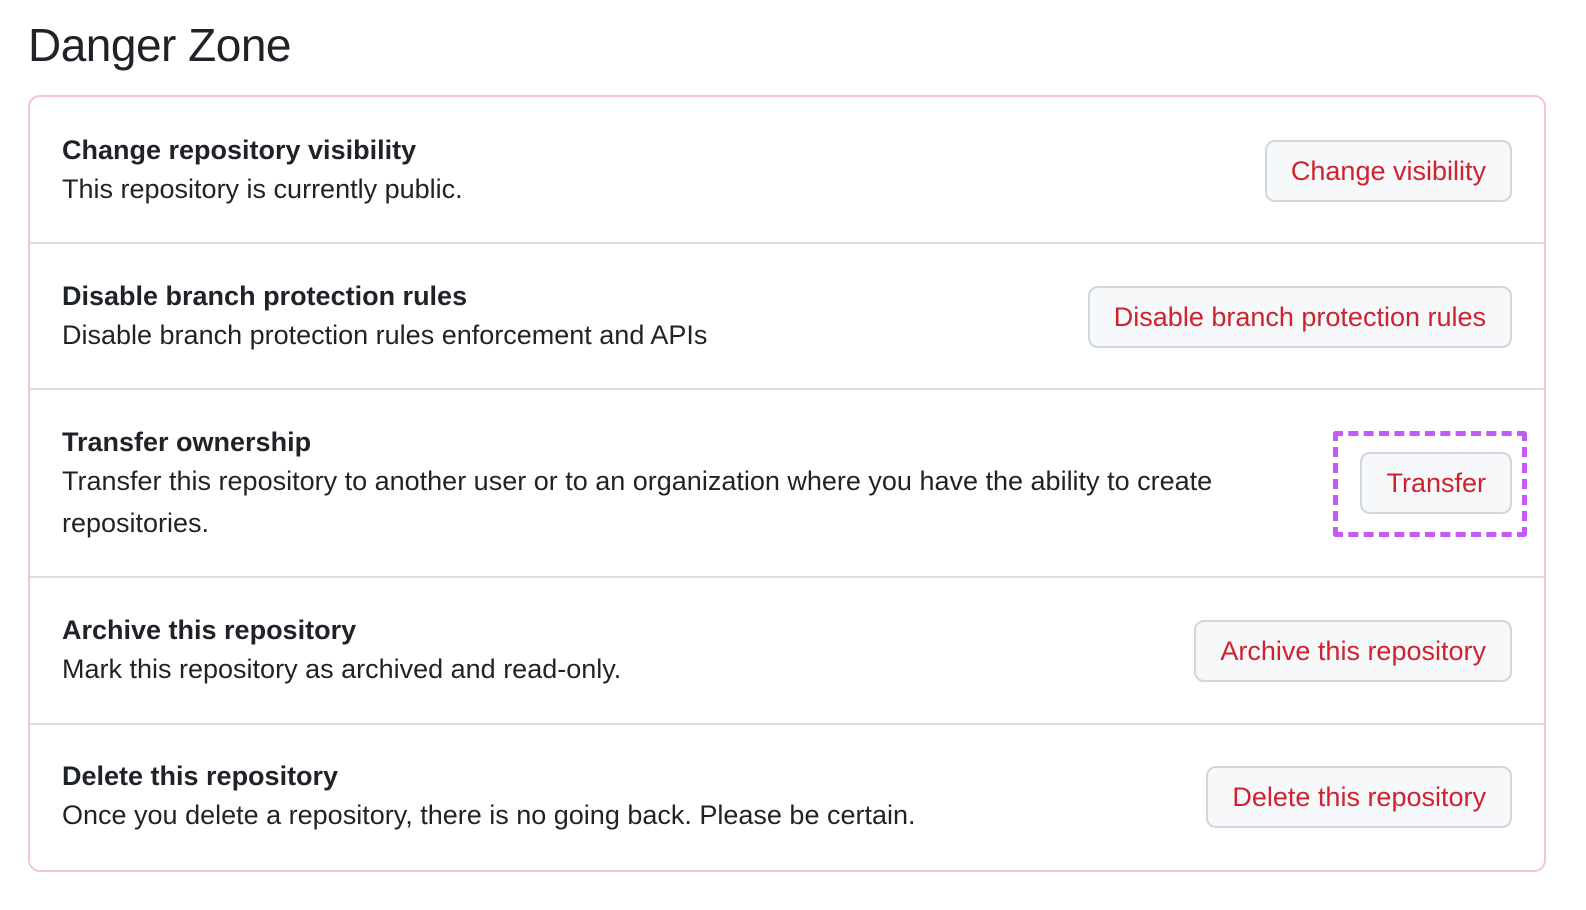  What do you see at coordinates (209, 630) in the screenshot?
I see `row-title: Archive this repository` at bounding box center [209, 630].